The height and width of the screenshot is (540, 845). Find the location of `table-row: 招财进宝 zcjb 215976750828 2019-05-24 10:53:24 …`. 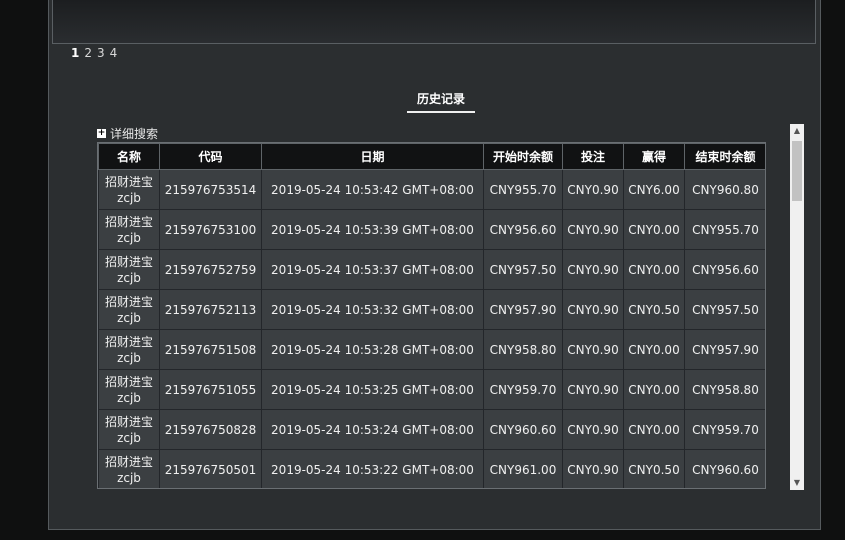

table-row: 招财进宝 zcjb 215976750828 2019-05-24 10:53:24 … is located at coordinates (431, 429).